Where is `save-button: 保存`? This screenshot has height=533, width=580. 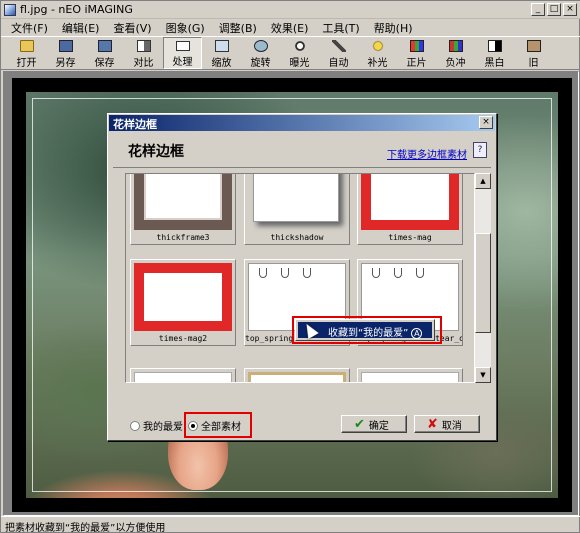
save-button: 保存 is located at coordinates (104, 53).